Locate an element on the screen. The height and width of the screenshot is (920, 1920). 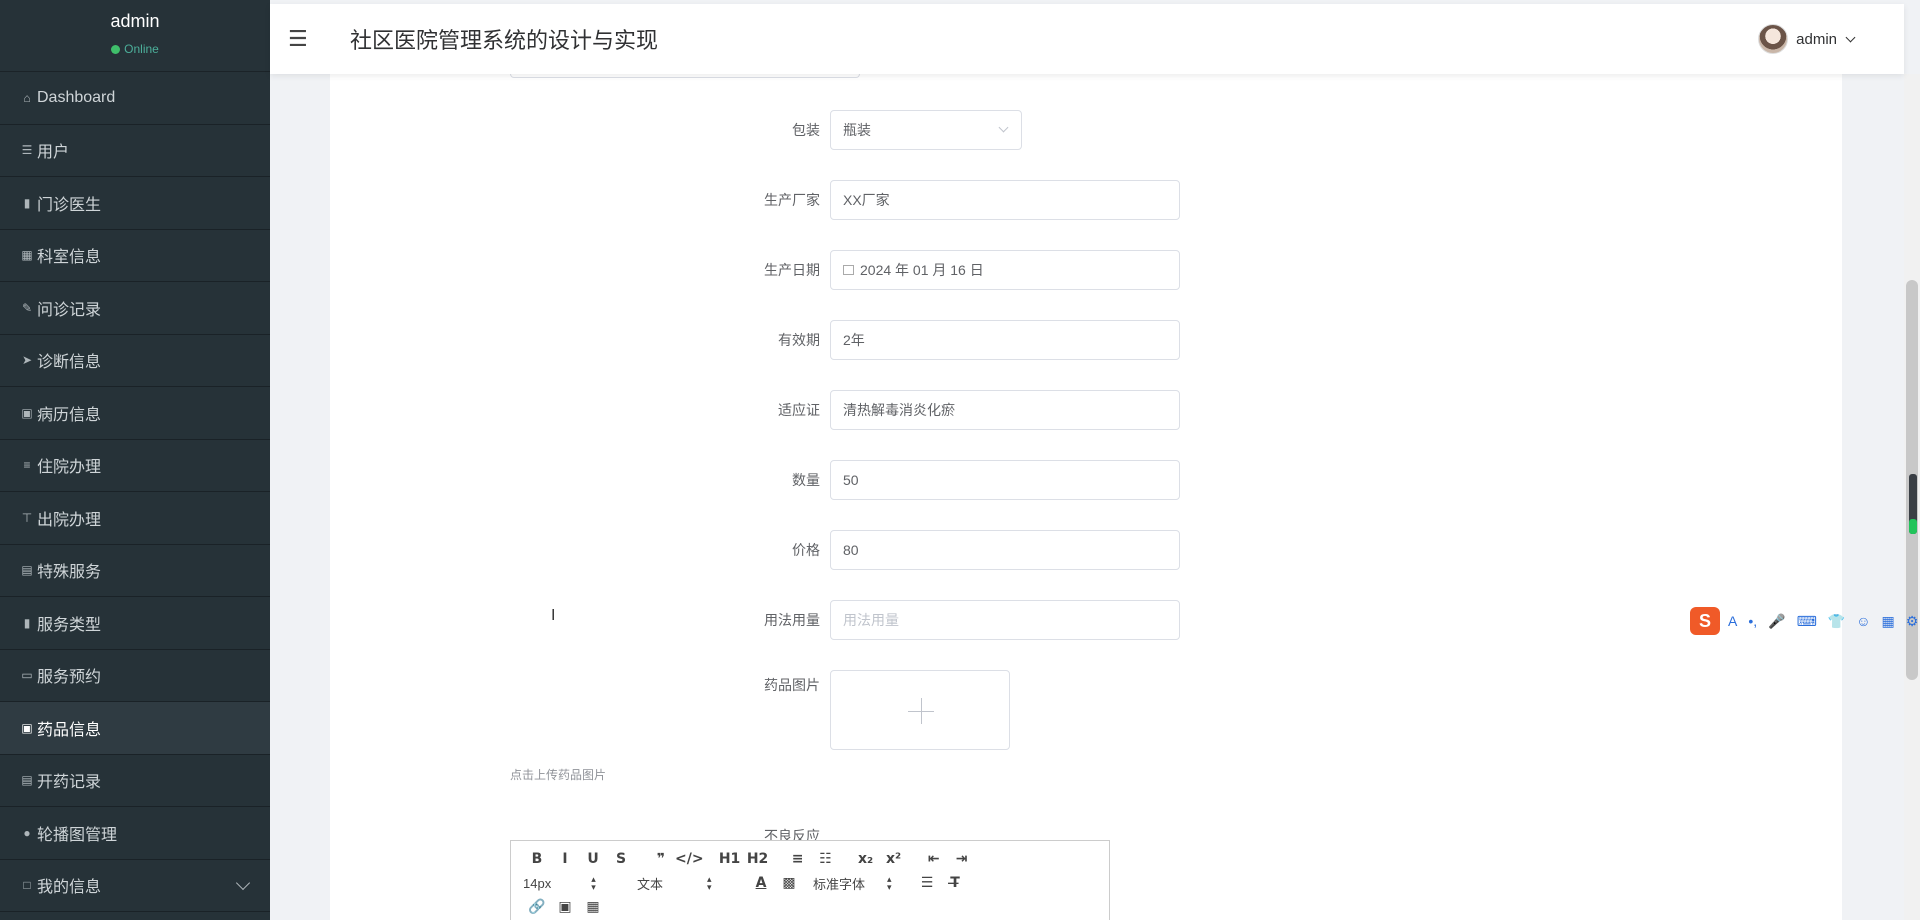
clipboard-icon: ▤ is located at coordinates (27, 780).